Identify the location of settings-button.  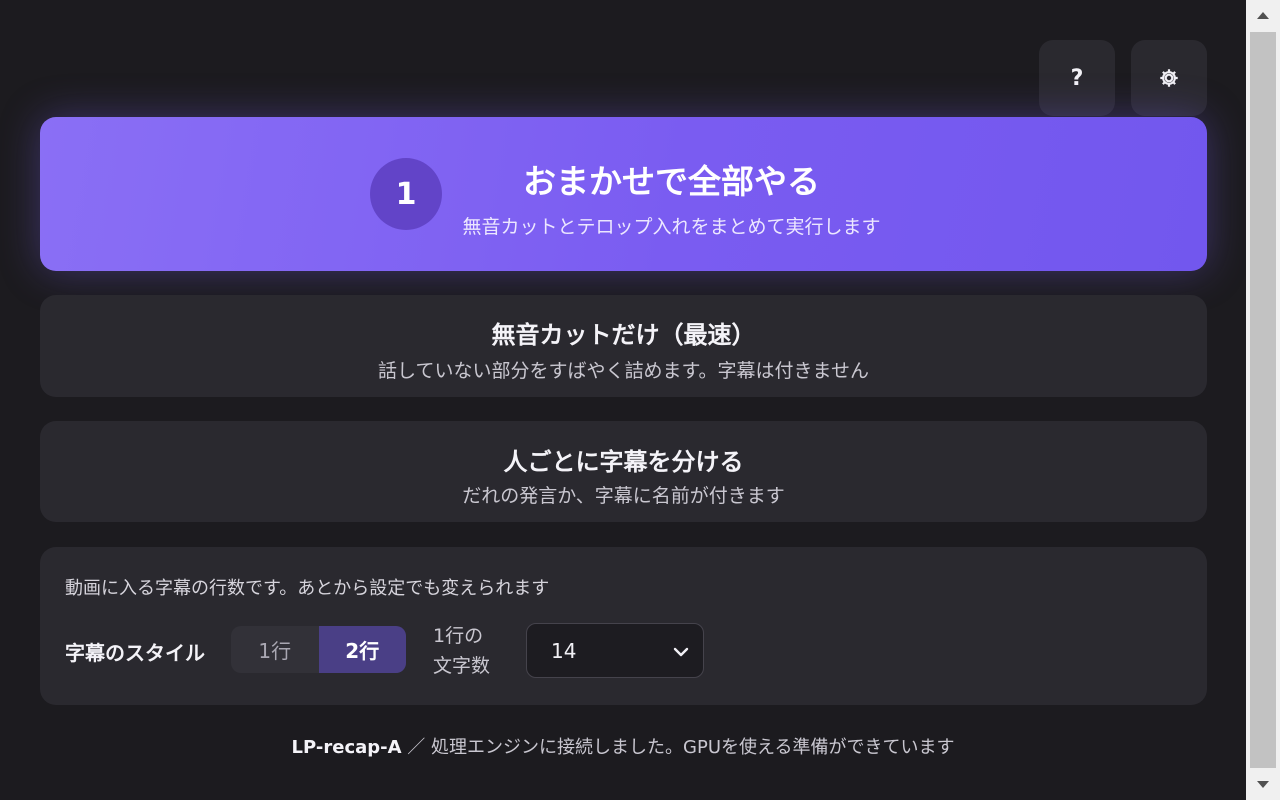
(1169, 78).